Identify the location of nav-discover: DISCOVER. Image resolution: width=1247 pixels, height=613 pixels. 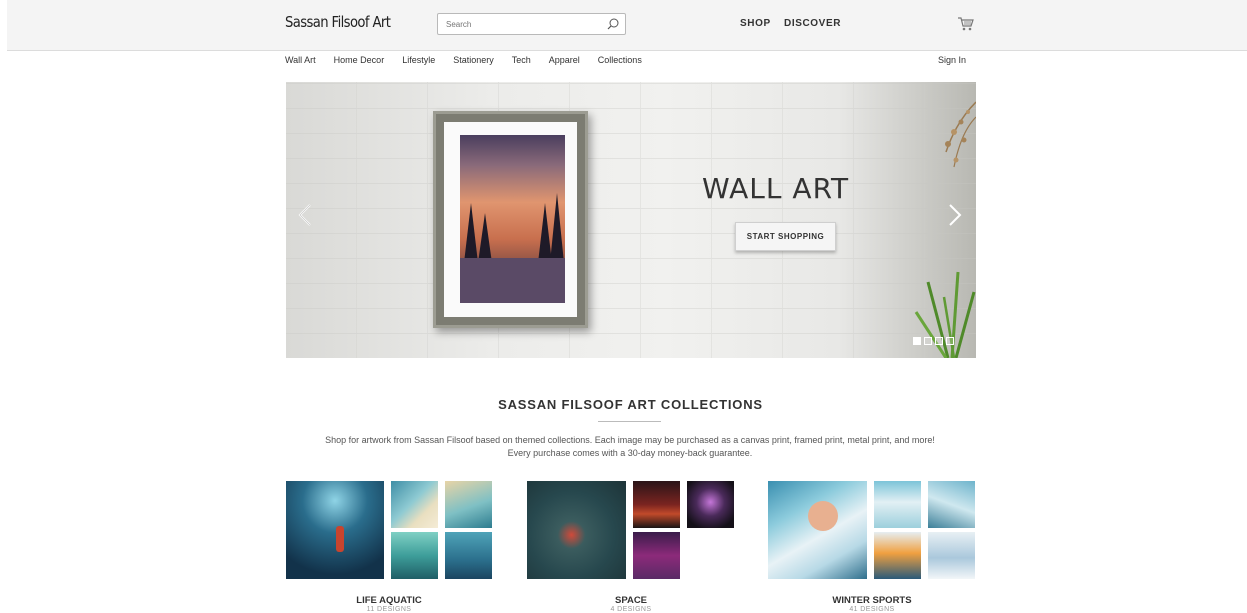
(812, 23).